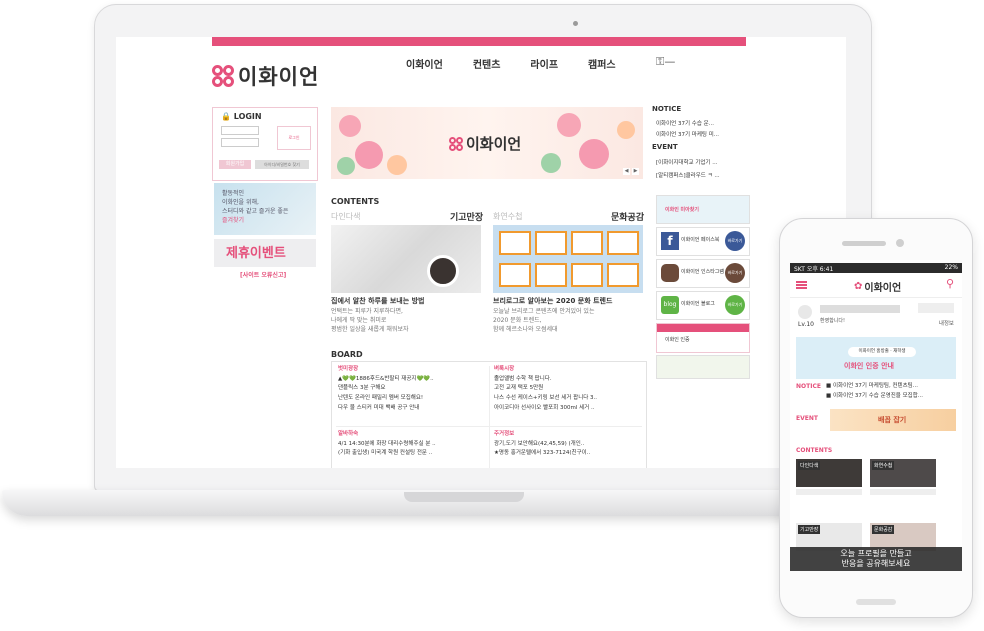 This screenshot has height=631, width=984. I want to click on board-item: 광기,도기 보안해요(42,45,59) (개인.., so click(542, 445).